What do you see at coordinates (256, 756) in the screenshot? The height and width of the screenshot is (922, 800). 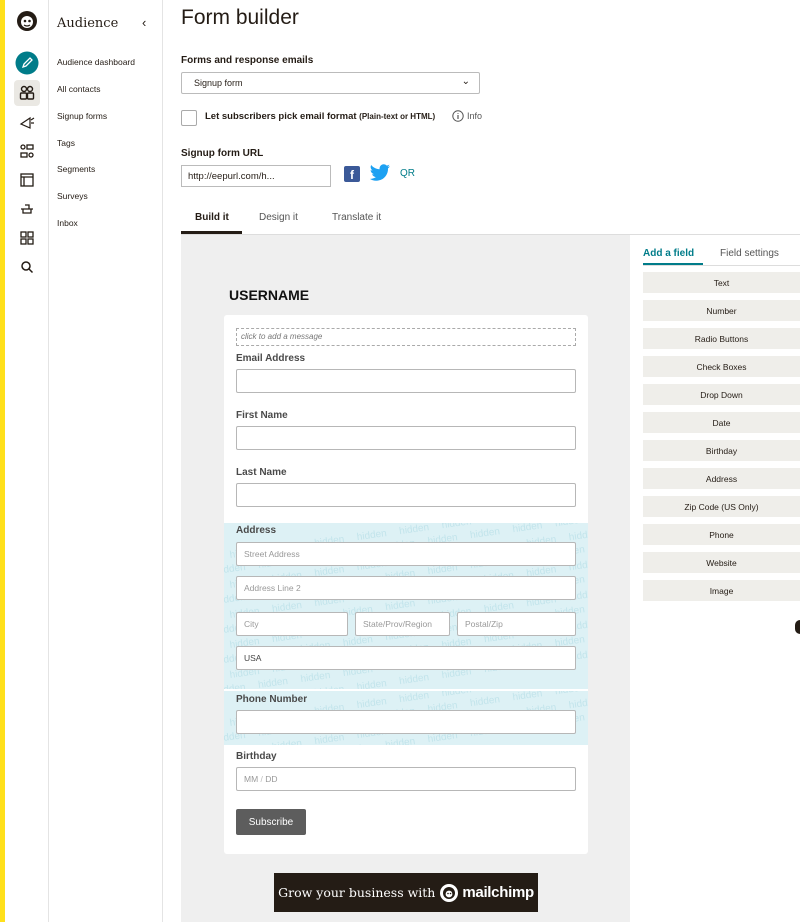 I see `birthday-label: Birthday` at bounding box center [256, 756].